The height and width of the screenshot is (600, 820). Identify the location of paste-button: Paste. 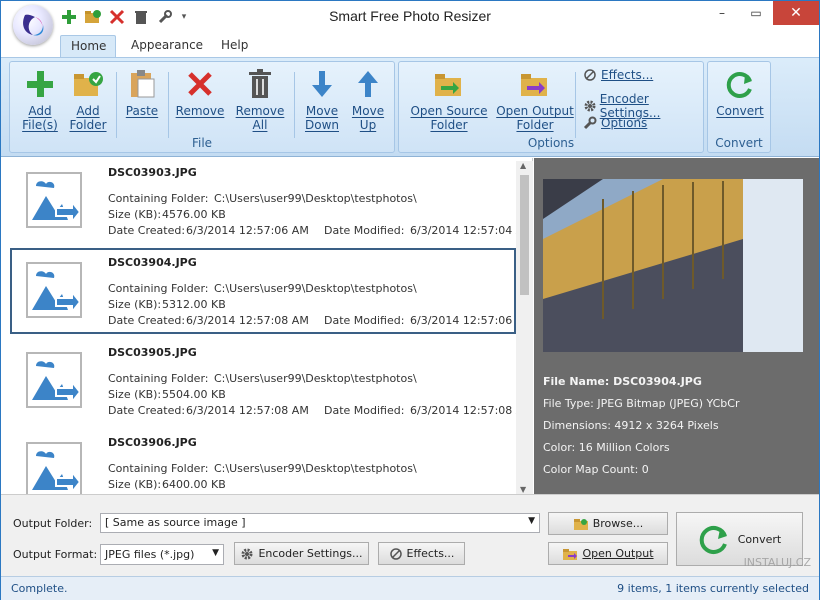
(142, 93).